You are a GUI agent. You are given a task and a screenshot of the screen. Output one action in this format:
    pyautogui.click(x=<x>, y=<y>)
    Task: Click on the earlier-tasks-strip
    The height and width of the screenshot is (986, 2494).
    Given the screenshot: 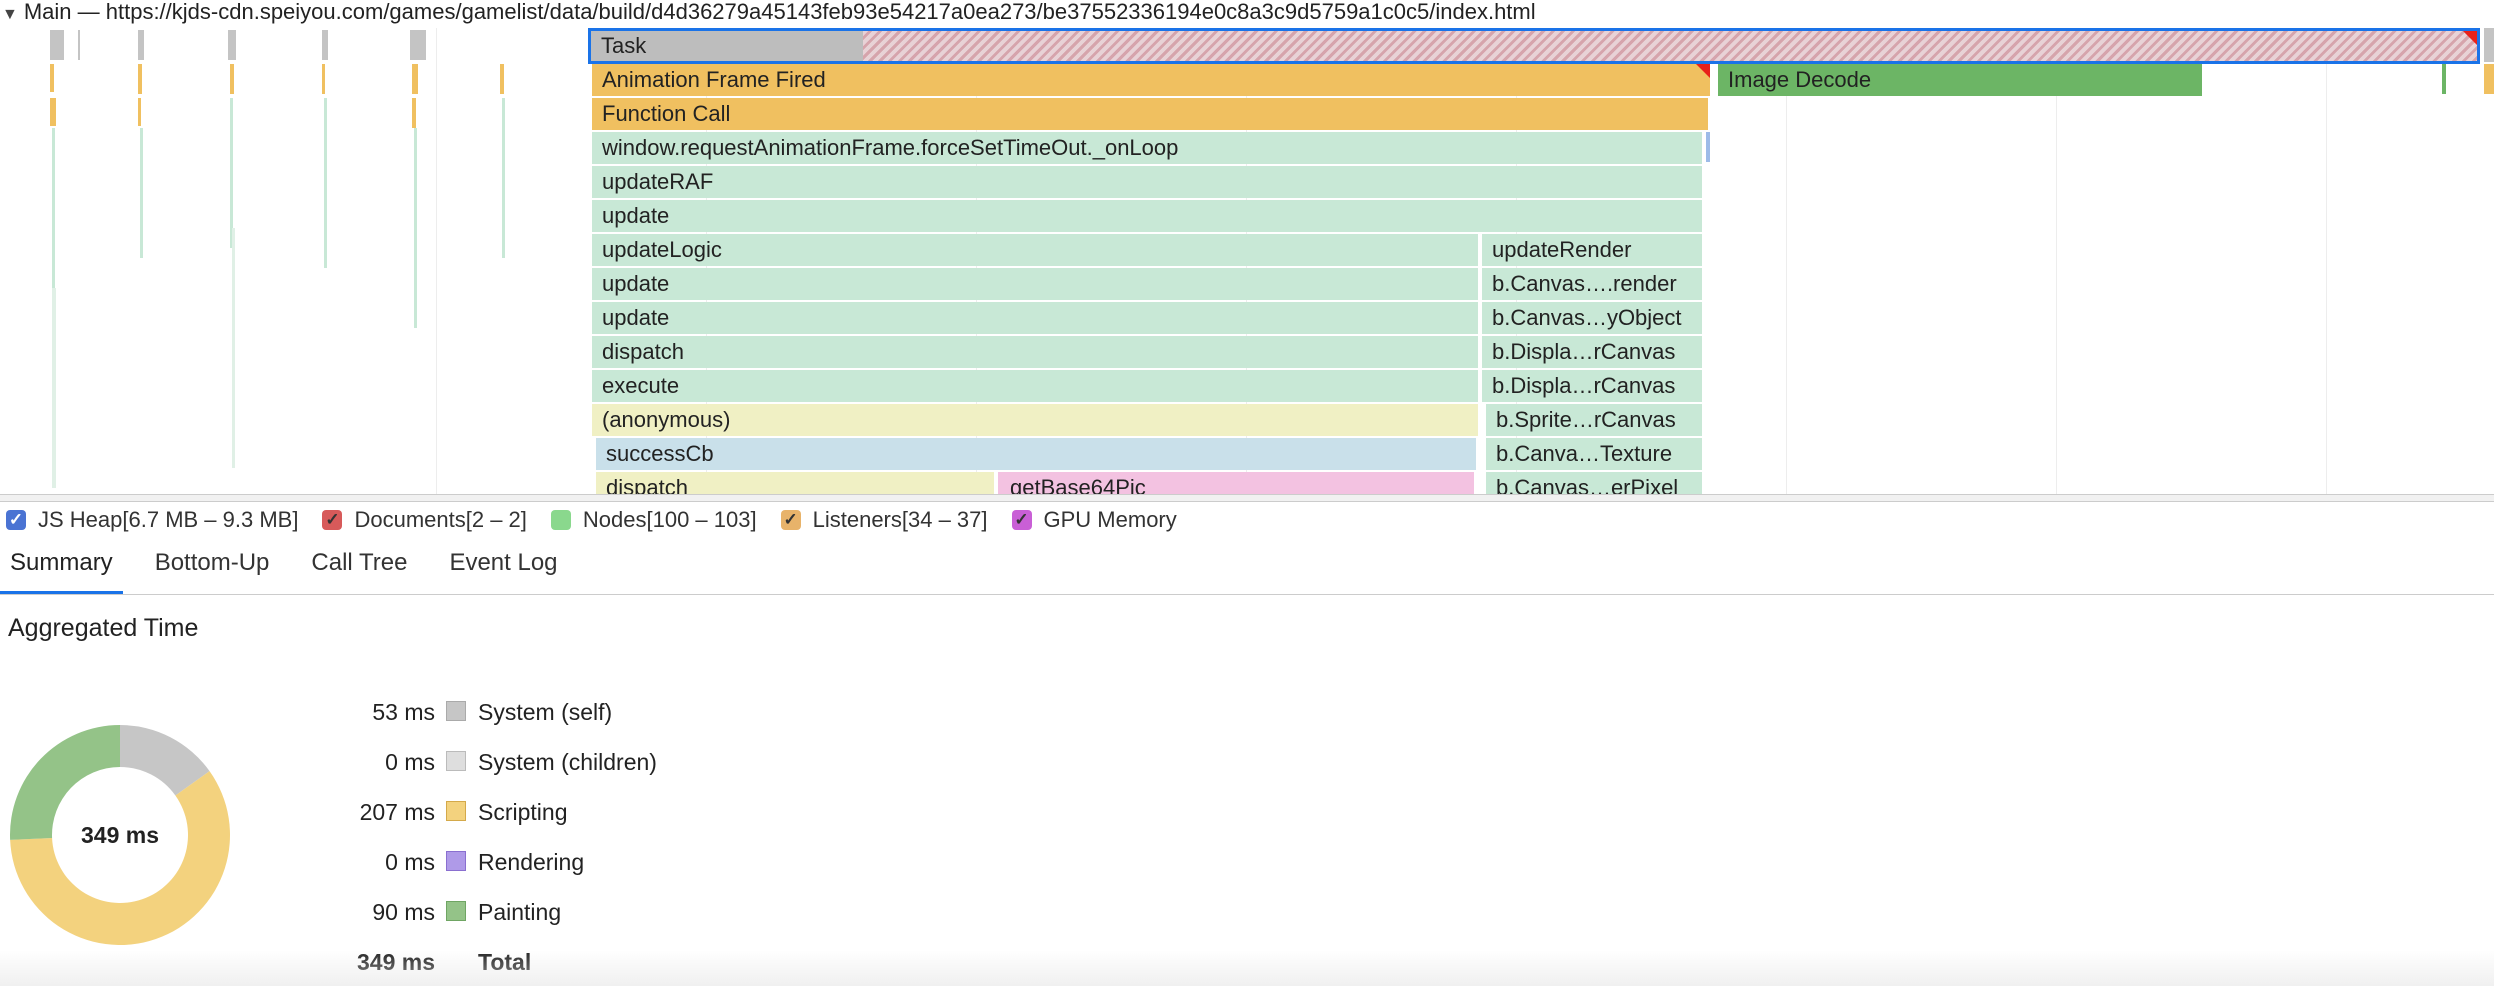 What is the action you would take?
    pyautogui.click(x=295, y=261)
    